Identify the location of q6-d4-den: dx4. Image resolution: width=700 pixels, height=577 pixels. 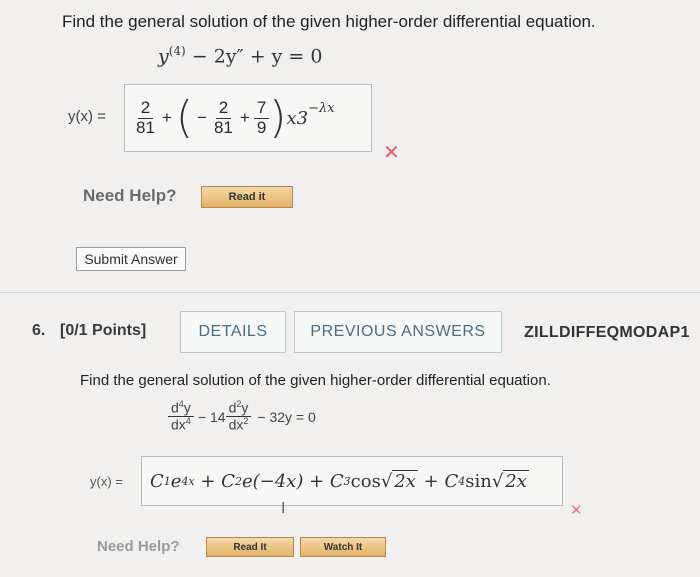
(181, 424).